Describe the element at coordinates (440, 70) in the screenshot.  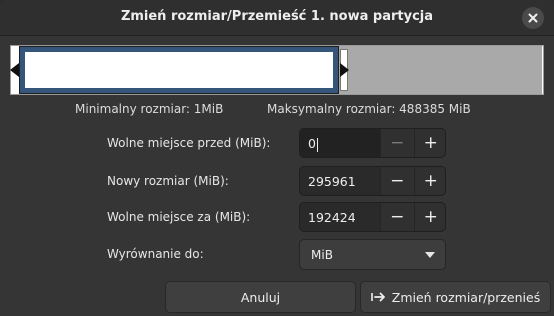
I see `partition-free-space` at that location.